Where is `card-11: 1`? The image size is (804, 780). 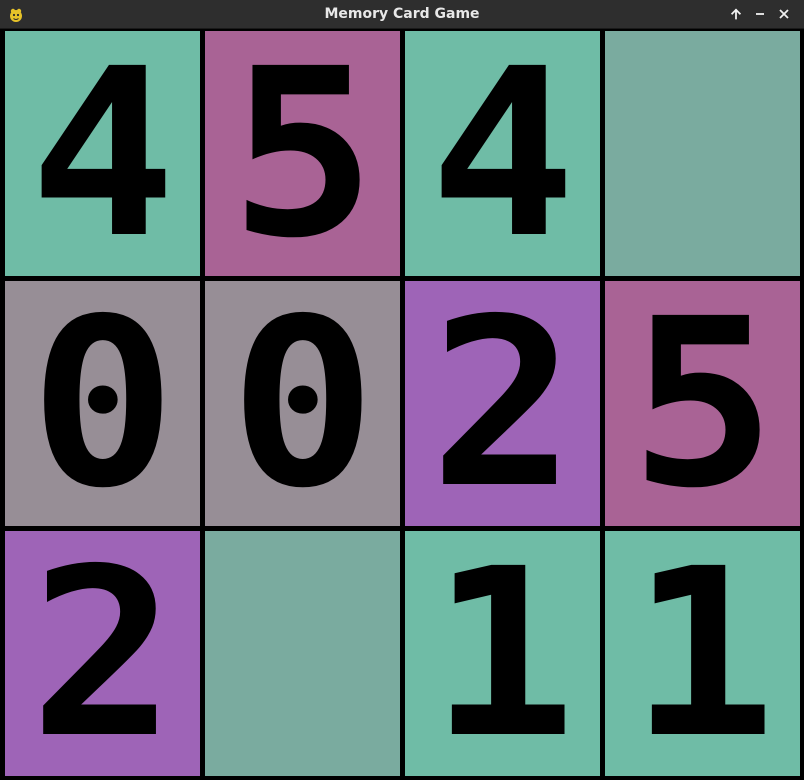
card-11: 1 is located at coordinates (502, 653).